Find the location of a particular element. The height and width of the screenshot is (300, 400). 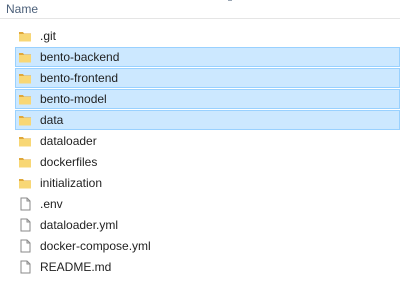

file-row: data is located at coordinates (207, 120).